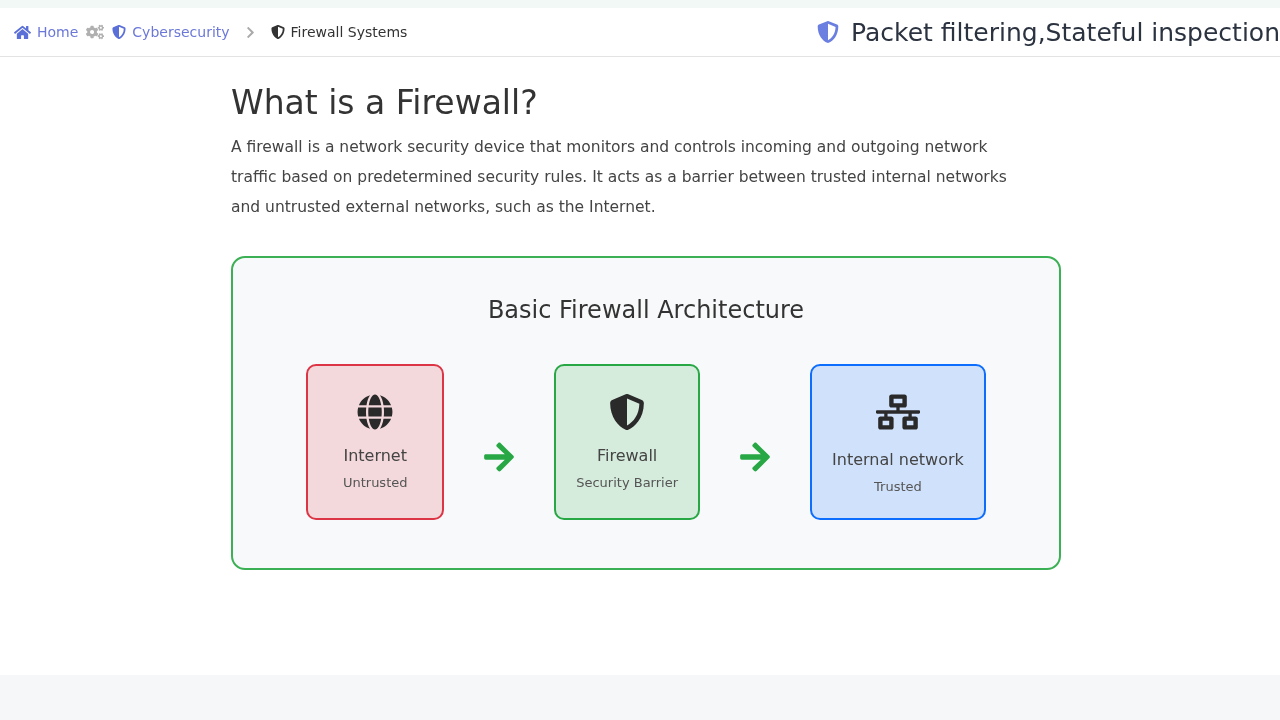  I want to click on page-heading: What is a Firewall?, so click(385, 102).